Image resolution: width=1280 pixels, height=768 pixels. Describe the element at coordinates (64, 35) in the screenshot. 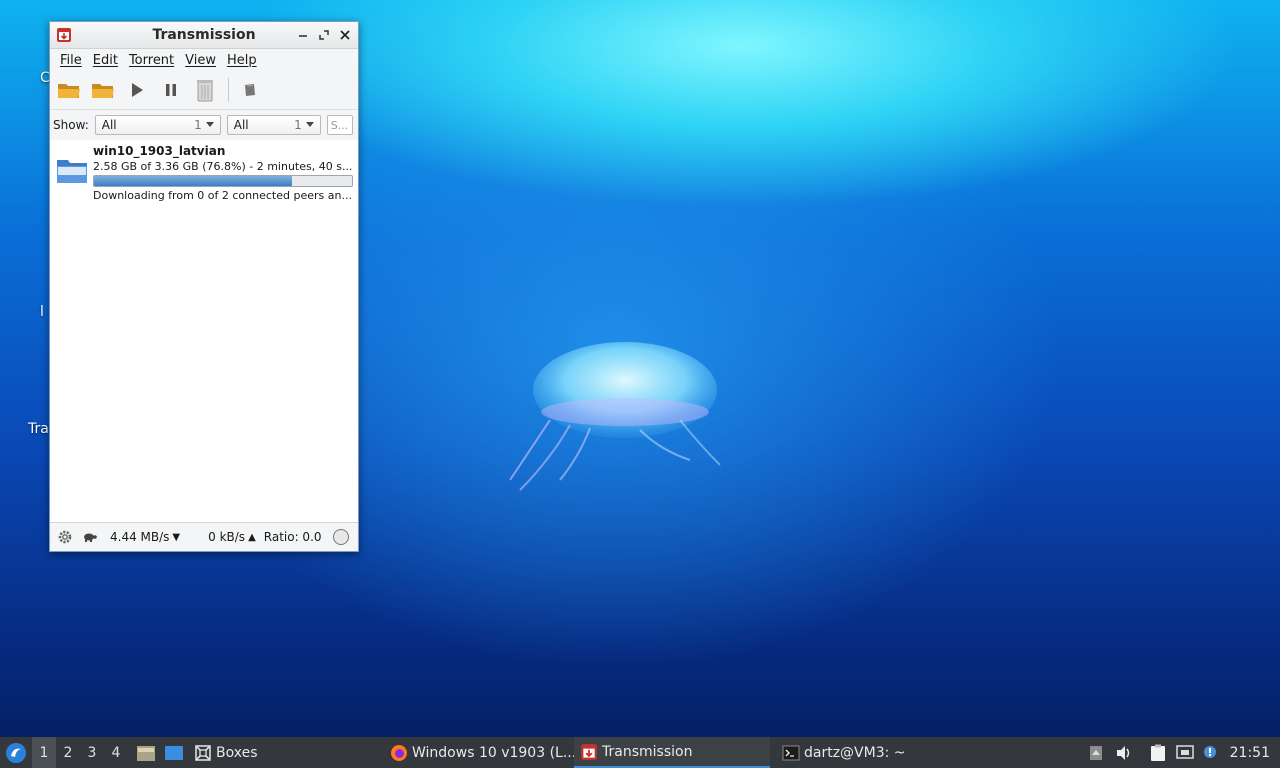

I see `transmission-app-icon` at that location.